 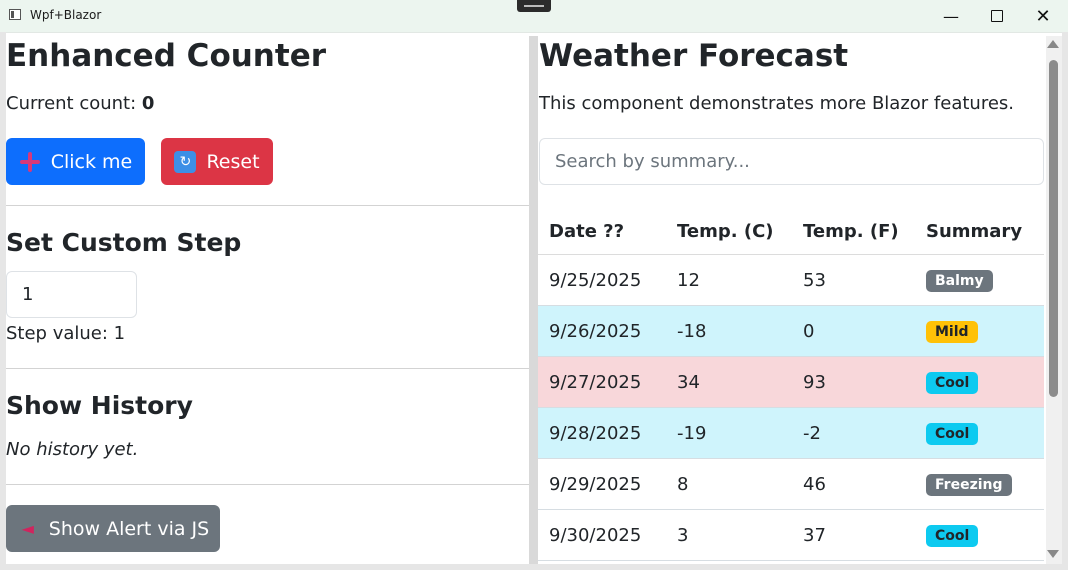 I want to click on cell-summary: Freezing, so click(x=979, y=484).